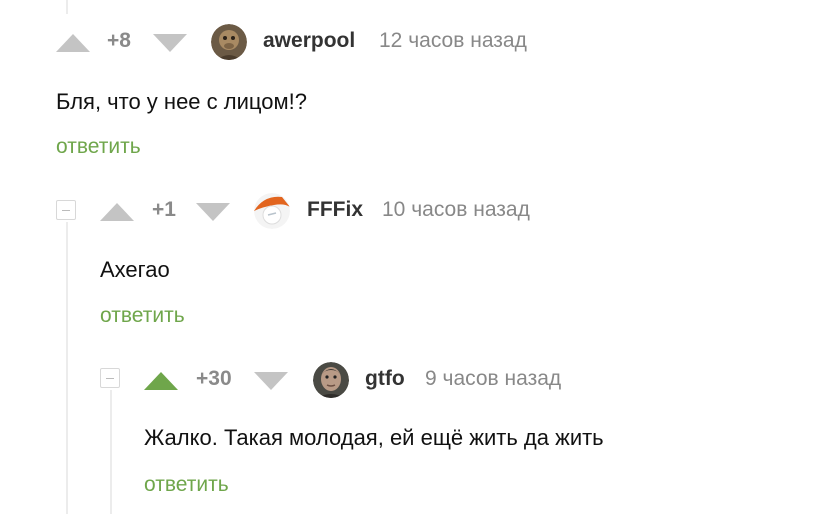 The width and height of the screenshot is (814, 514). Describe the element at coordinates (456, 209) in the screenshot. I see `comment-timestamp: 10 часов назад` at that location.